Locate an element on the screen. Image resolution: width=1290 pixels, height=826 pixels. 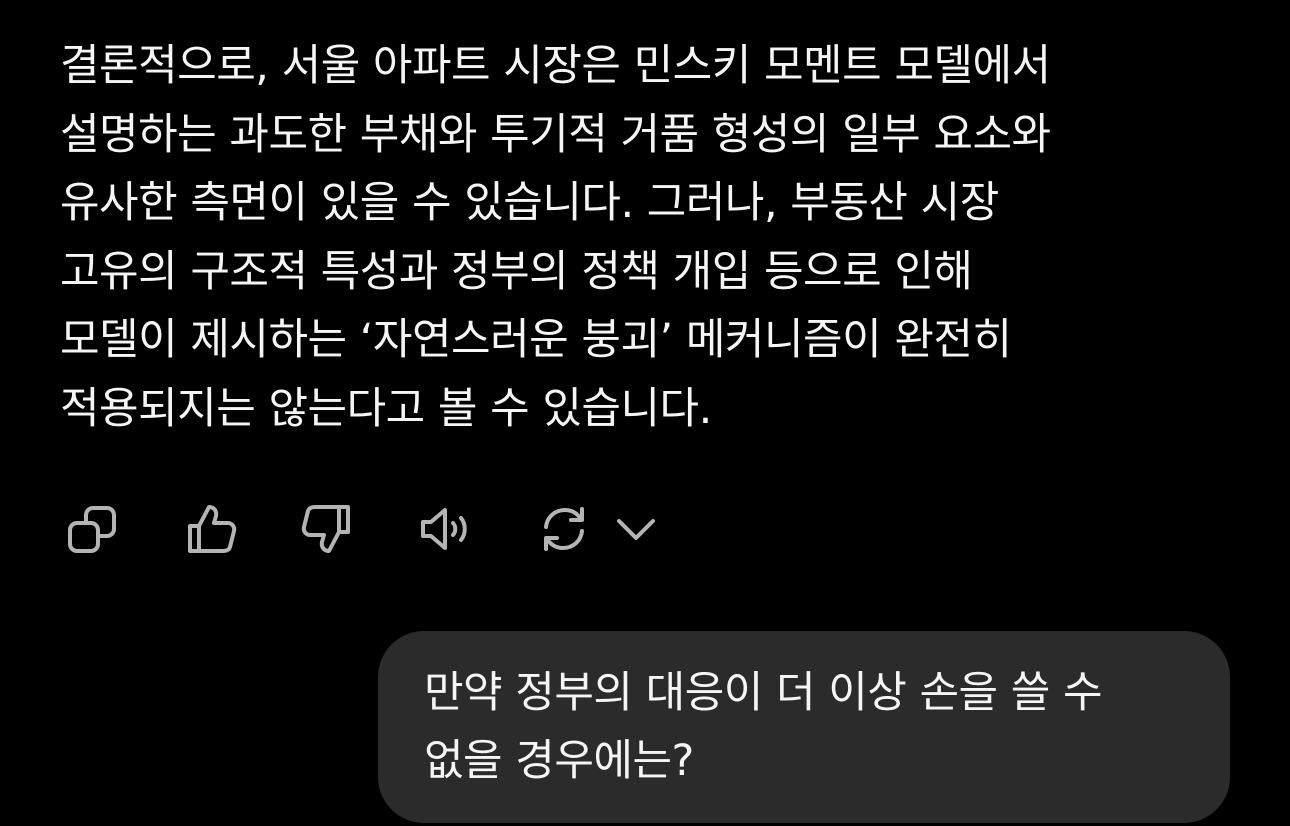
model-switch-dropdown is located at coordinates (636, 529).